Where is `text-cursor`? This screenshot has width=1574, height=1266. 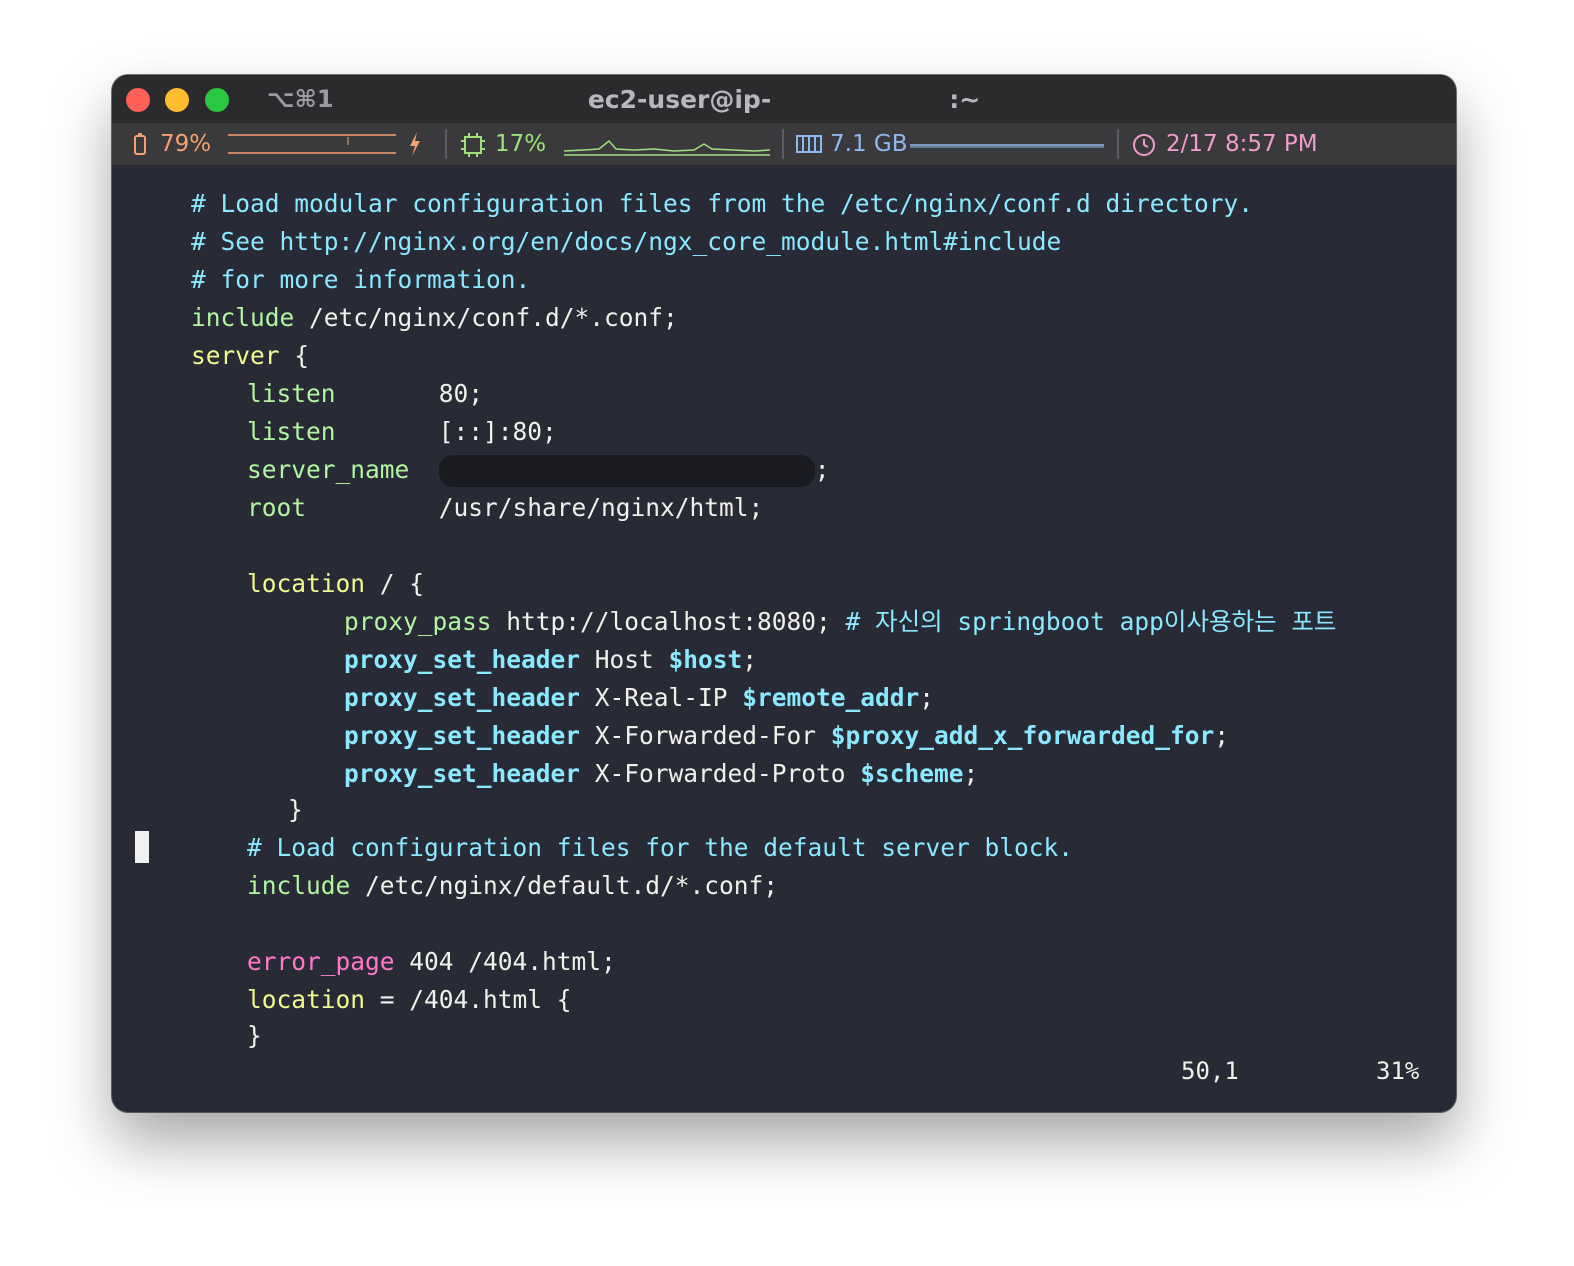
text-cursor is located at coordinates (142, 847).